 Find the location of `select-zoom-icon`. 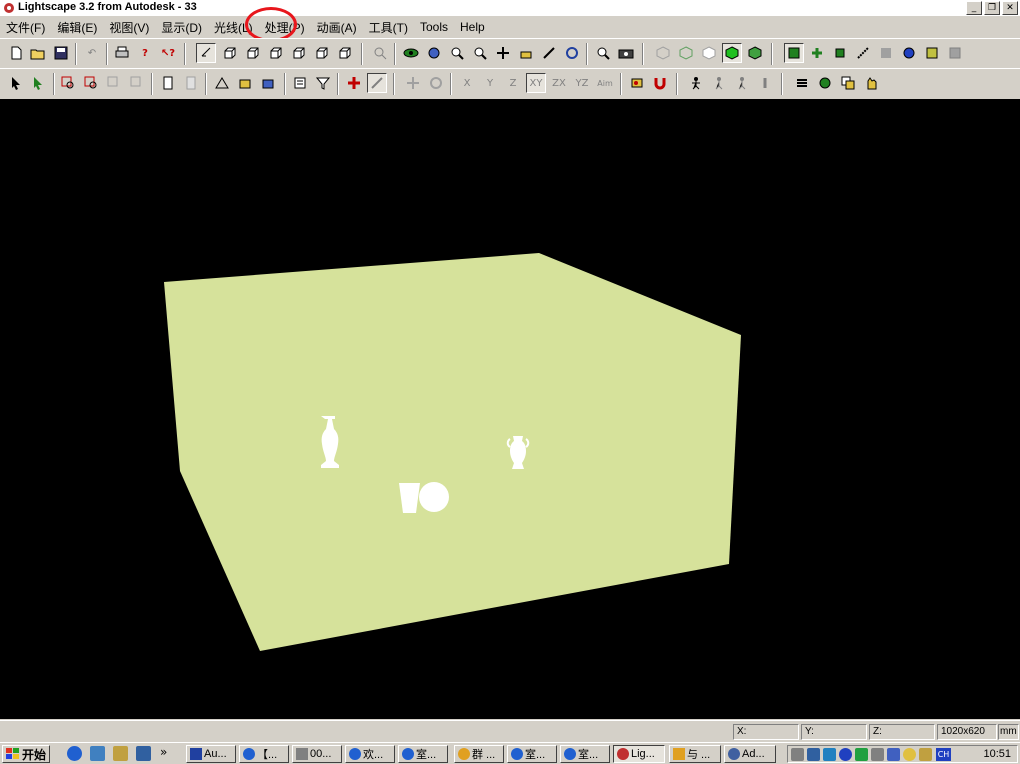

select-zoom-icon is located at coordinates (91, 83).